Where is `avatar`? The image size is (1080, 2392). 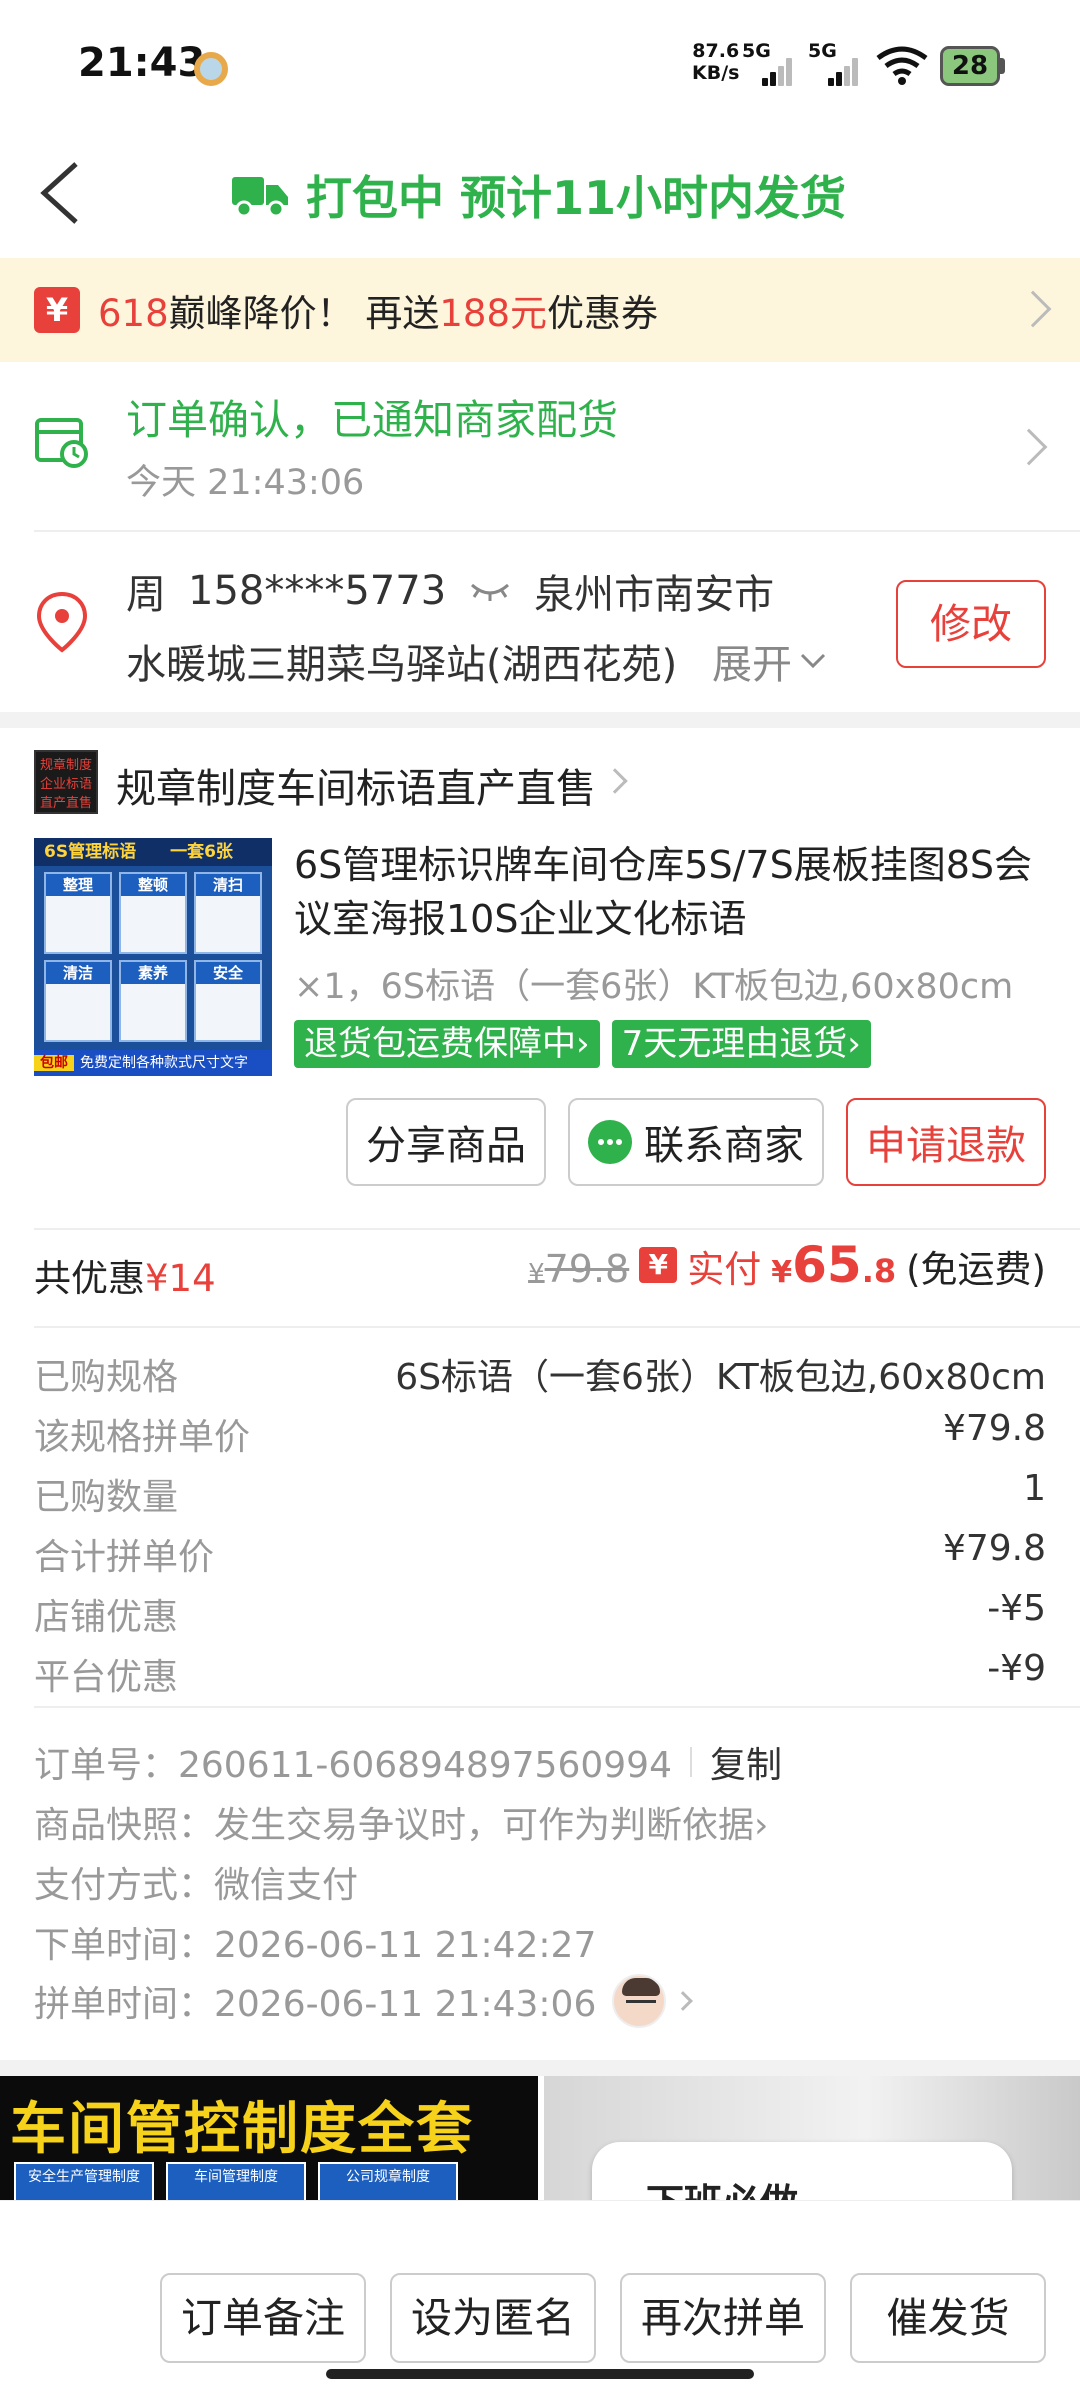 avatar is located at coordinates (639, 2001).